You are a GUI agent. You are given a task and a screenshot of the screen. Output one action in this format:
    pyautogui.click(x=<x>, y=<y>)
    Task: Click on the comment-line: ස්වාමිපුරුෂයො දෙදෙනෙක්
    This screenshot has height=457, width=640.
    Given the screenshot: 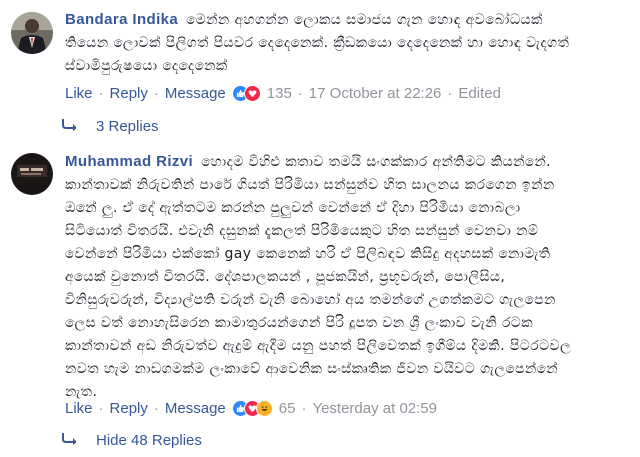 What is the action you would take?
    pyautogui.click(x=146, y=66)
    